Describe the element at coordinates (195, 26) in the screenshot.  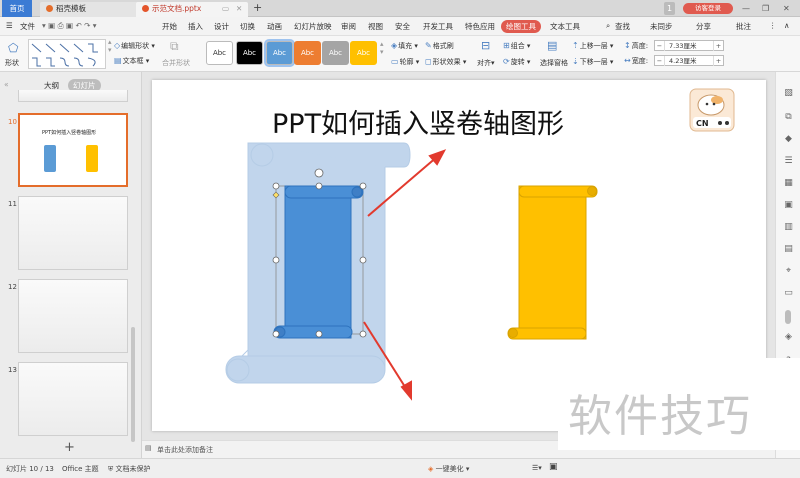
I see `menu-insert: 插入` at that location.